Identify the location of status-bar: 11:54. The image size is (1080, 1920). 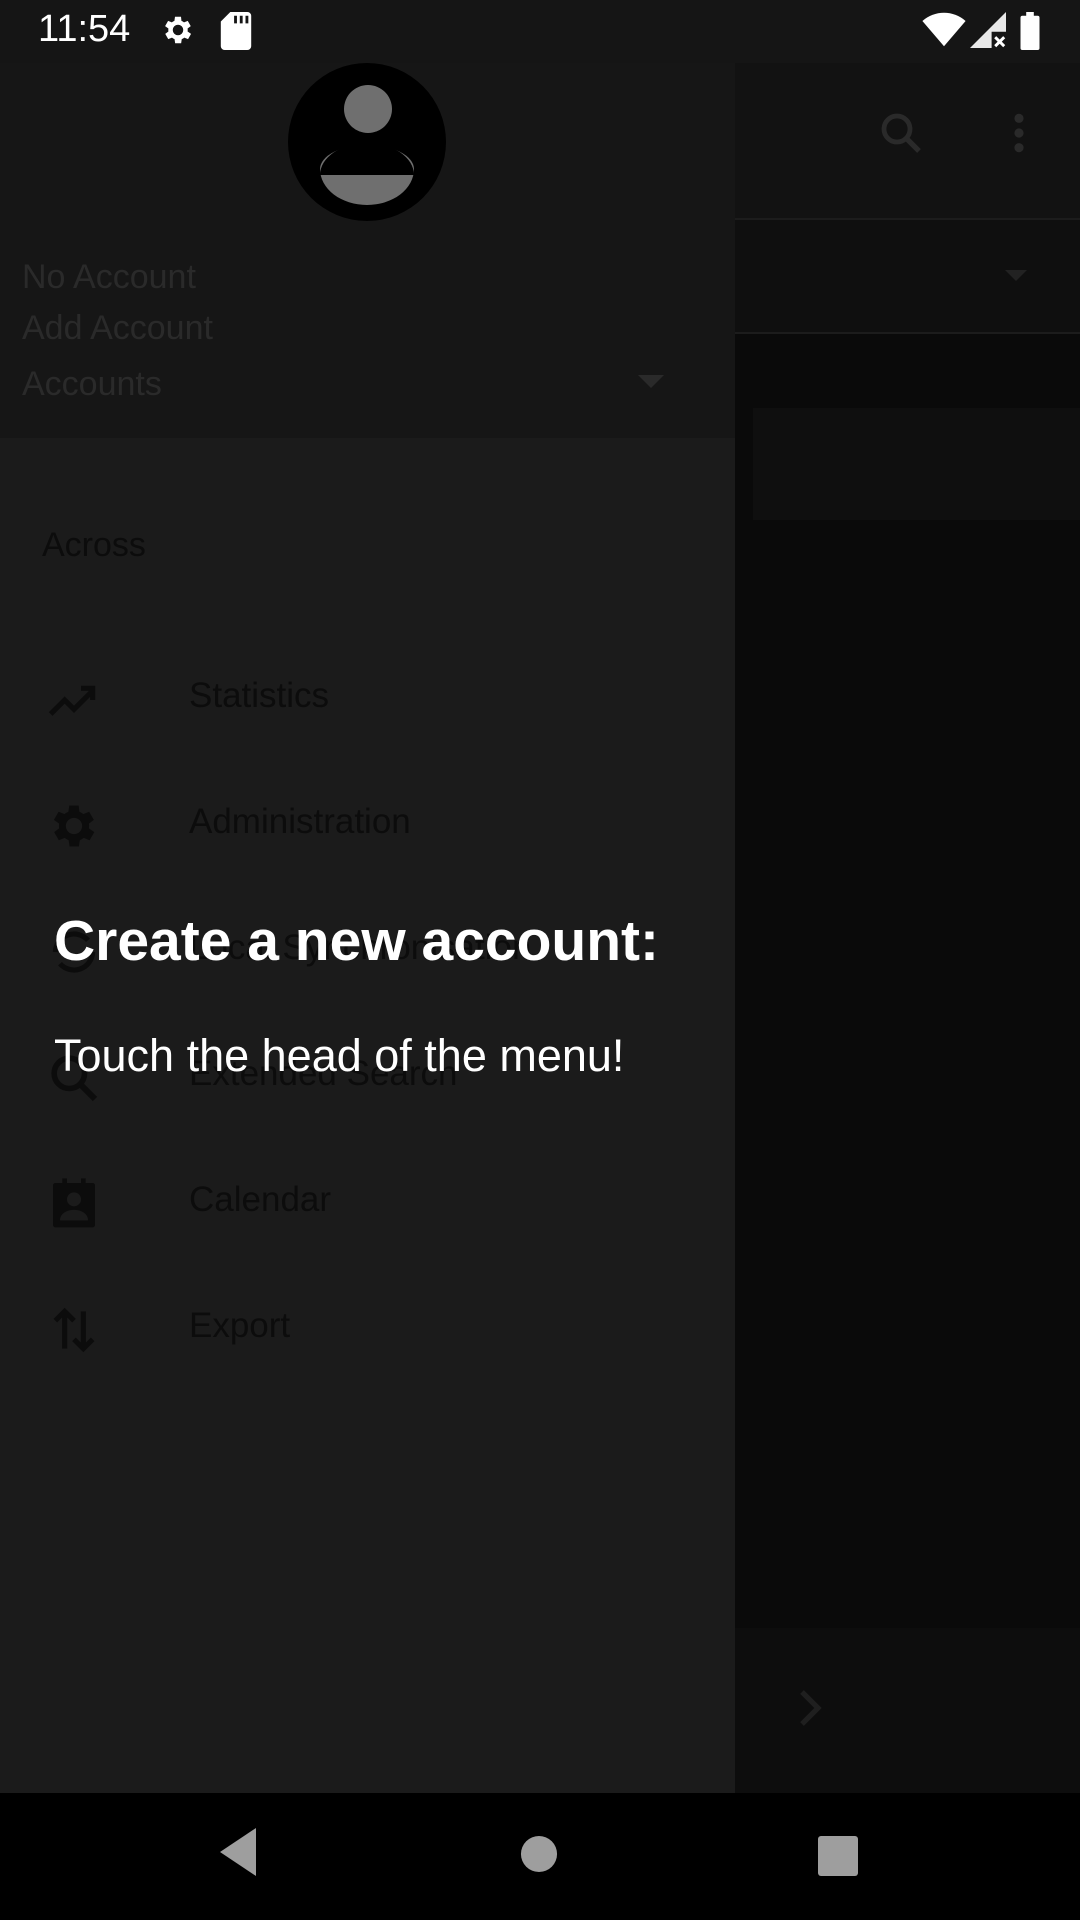
(540, 31).